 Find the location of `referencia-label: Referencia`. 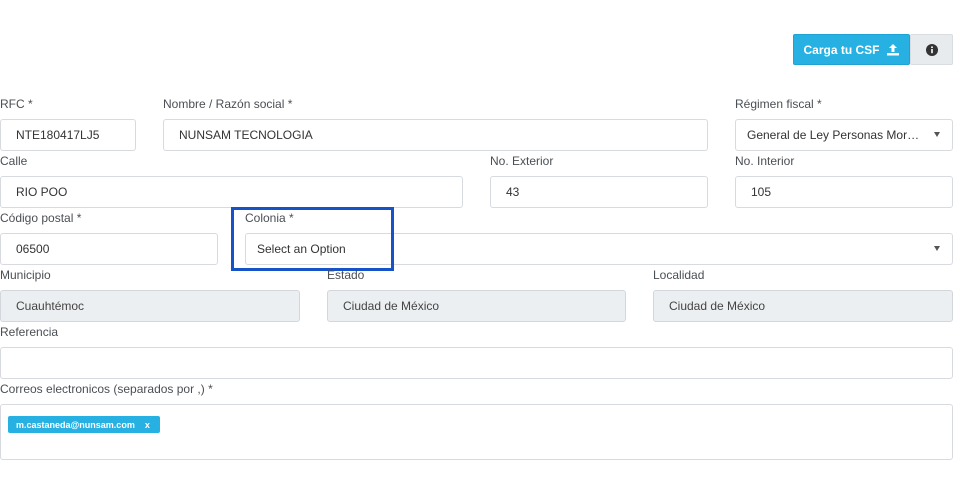

referencia-label: Referencia is located at coordinates (29, 332).